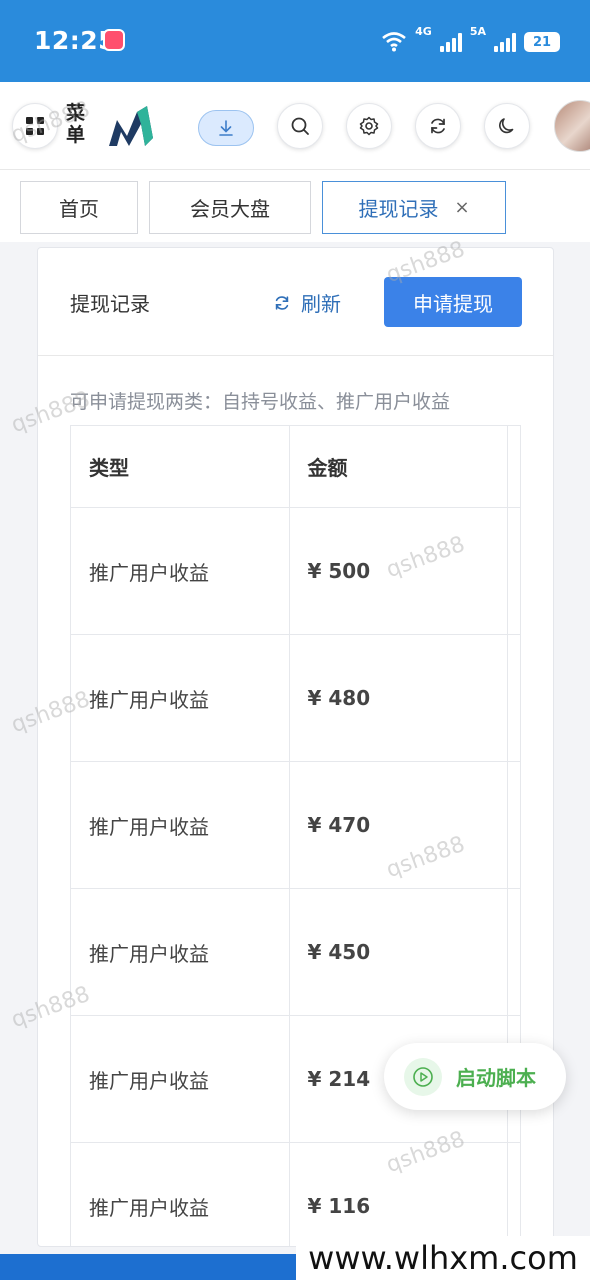 Image resolution: width=590 pixels, height=1280 pixels. What do you see at coordinates (399, 571) in the screenshot?
I see `cell-amount: ¥ 500` at bounding box center [399, 571].